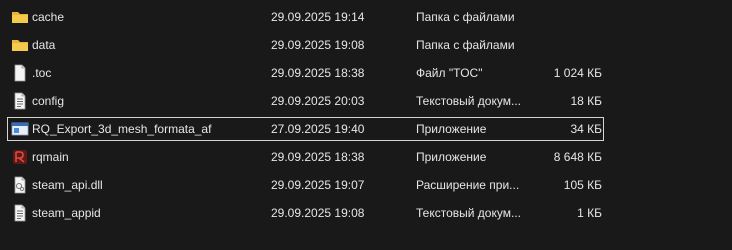  What do you see at coordinates (66, 213) in the screenshot?
I see `file-name: steam_appid` at bounding box center [66, 213].